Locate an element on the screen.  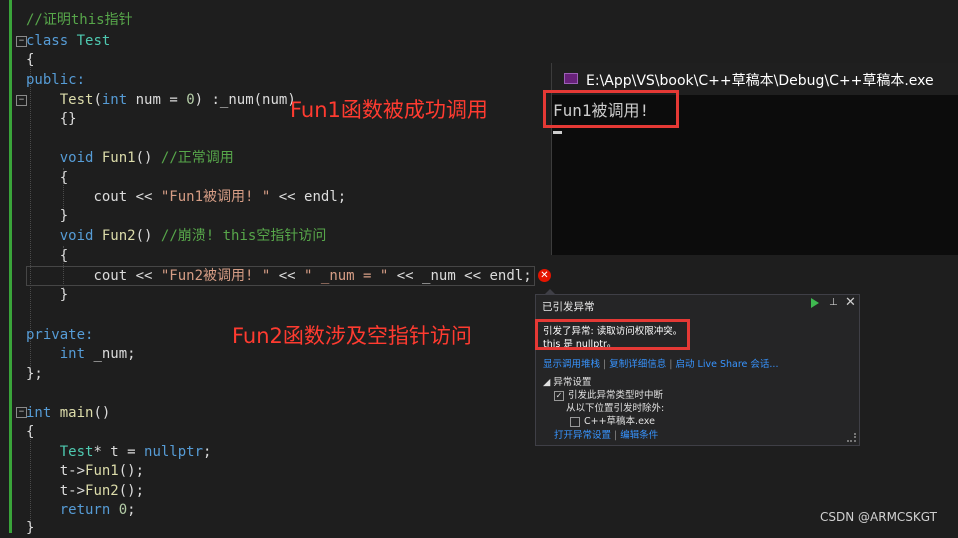
code-line: int _num; is located at coordinates (97, 354).